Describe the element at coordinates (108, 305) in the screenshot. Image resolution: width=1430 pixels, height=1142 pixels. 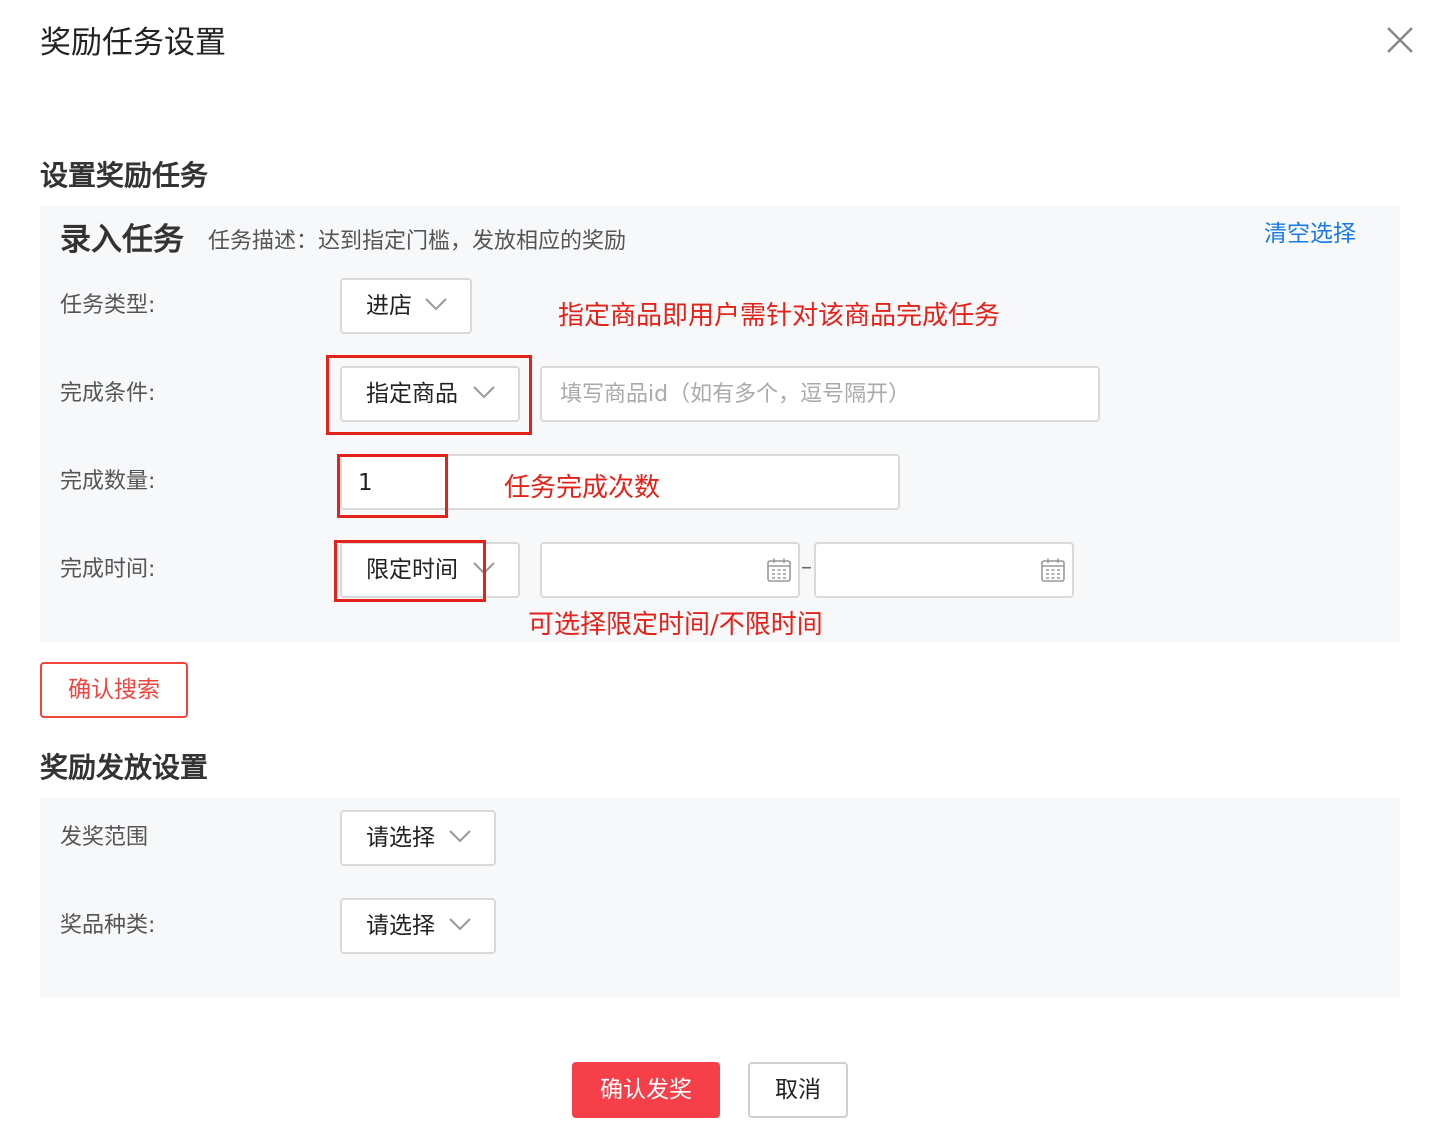
I see `task-type-label: 任务类型:` at that location.